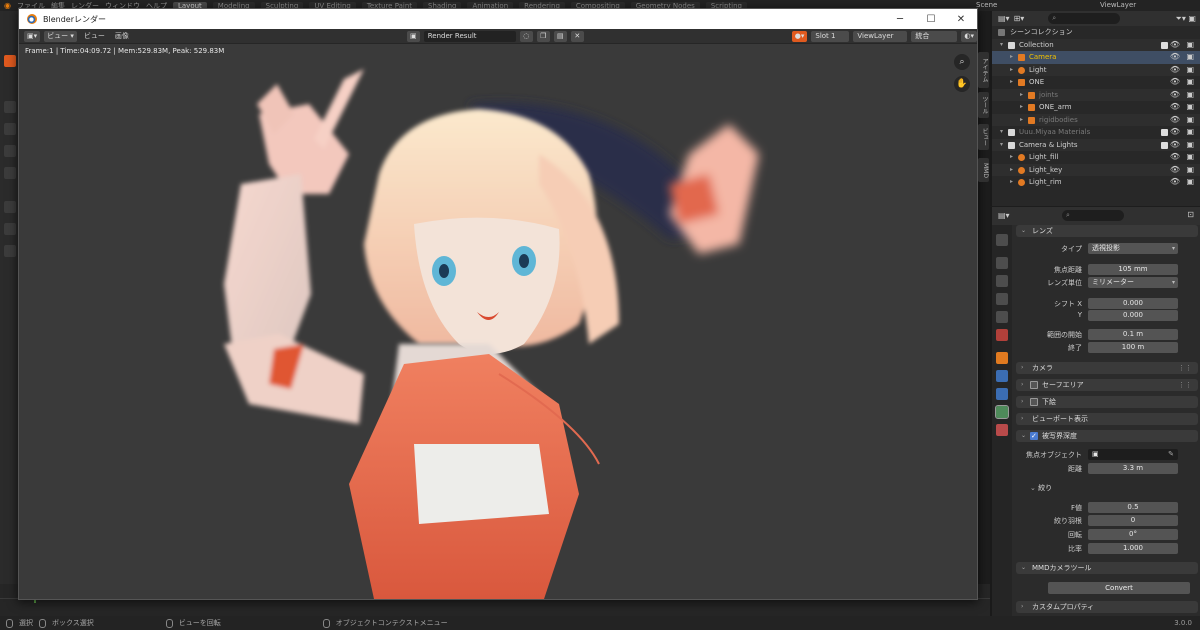 The height and width of the screenshot is (630, 1200). I want to click on pin-icon: ⊡, so click(1190, 214).